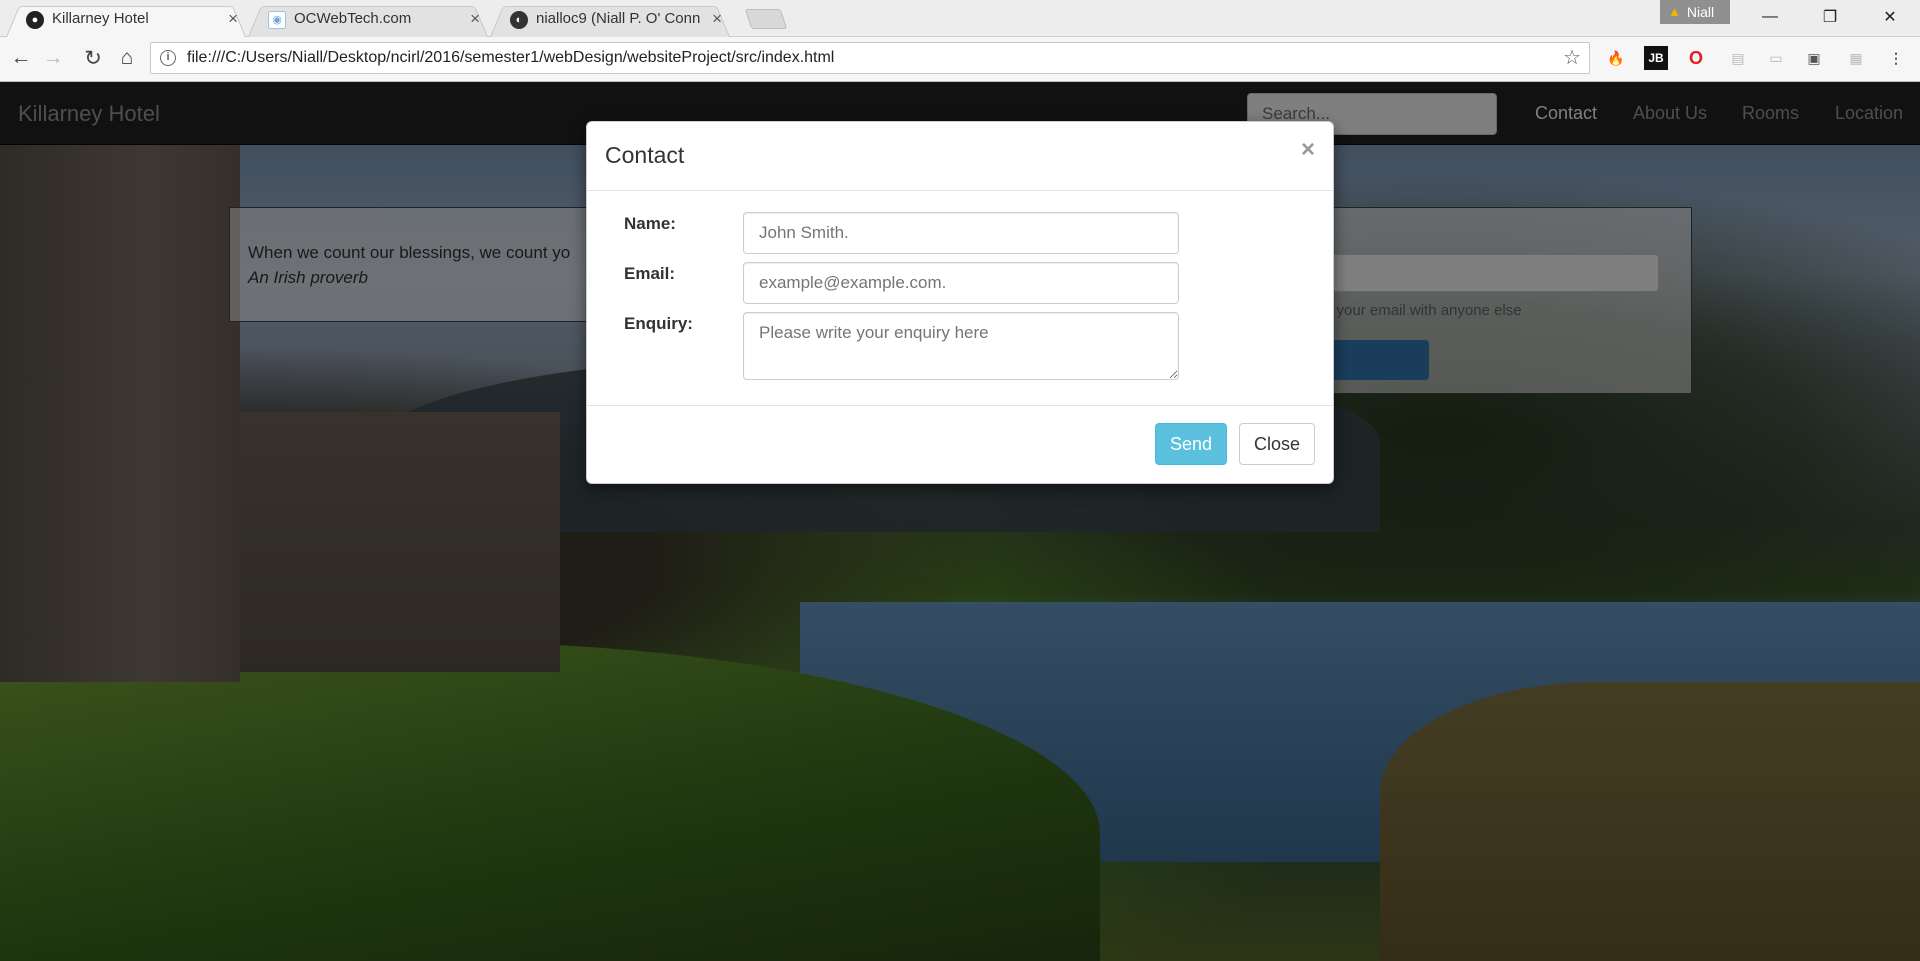  Describe the element at coordinates (645, 155) in the screenshot. I see `modal-title: Contact` at that location.